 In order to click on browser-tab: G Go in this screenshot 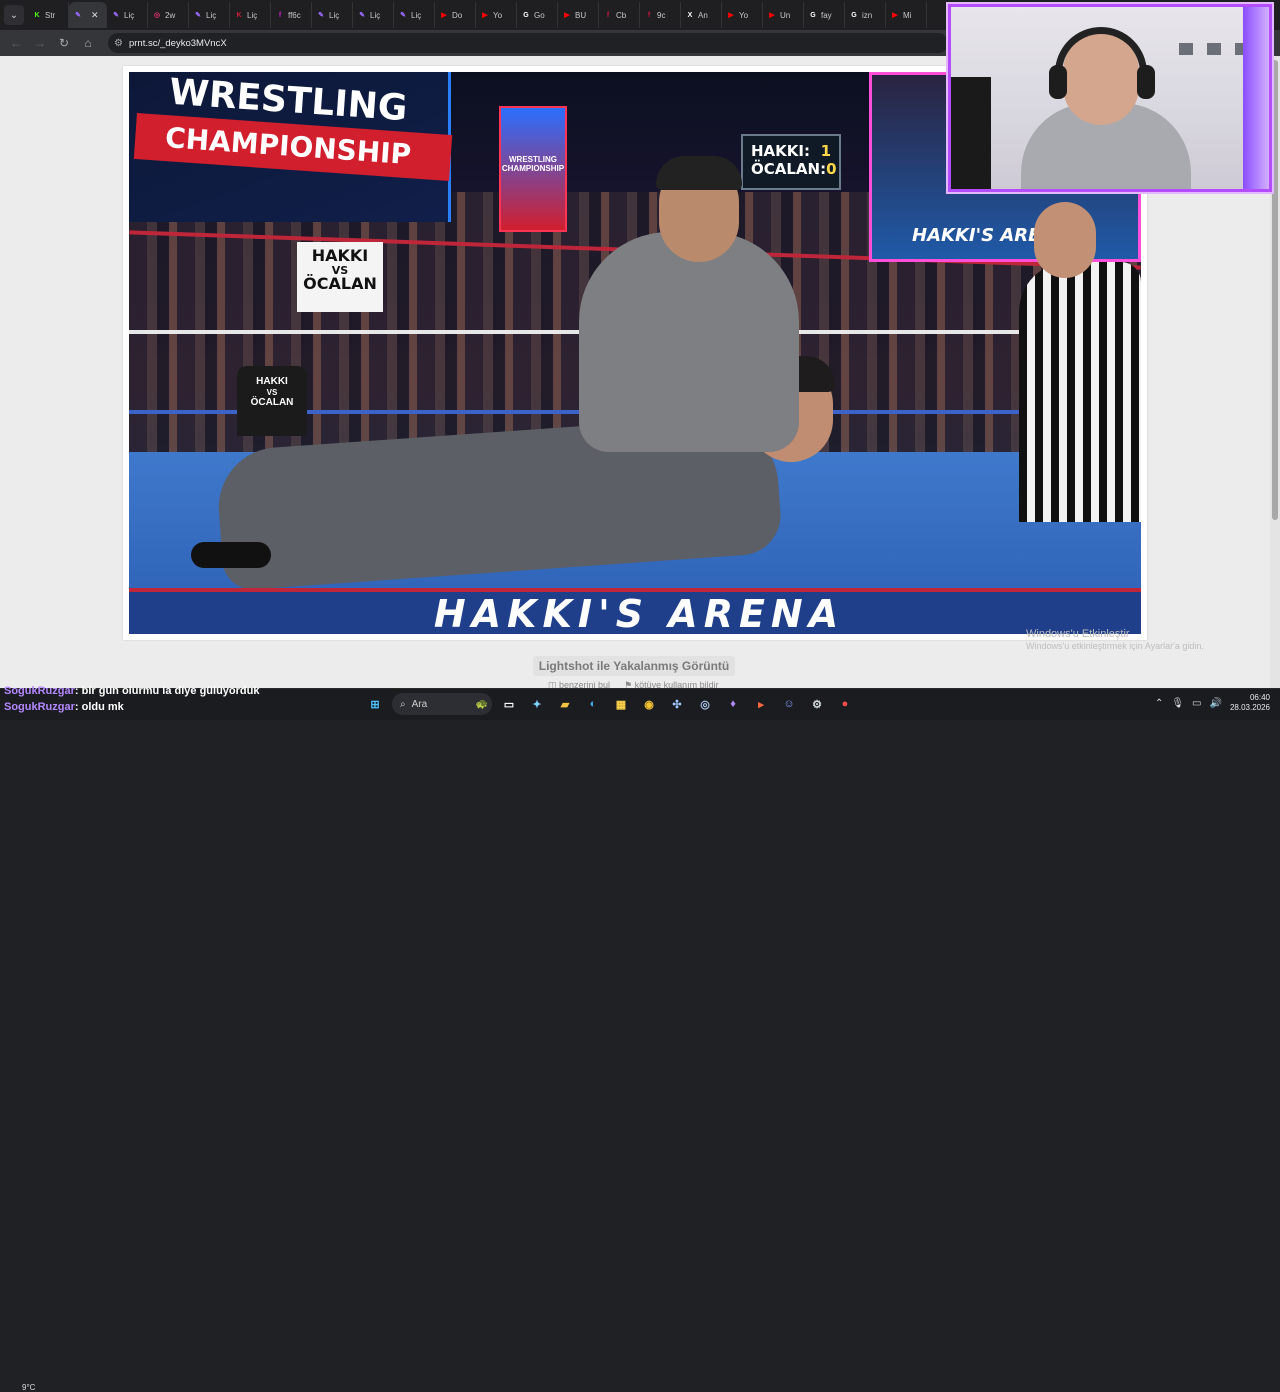, I will do `click(537, 15)`.